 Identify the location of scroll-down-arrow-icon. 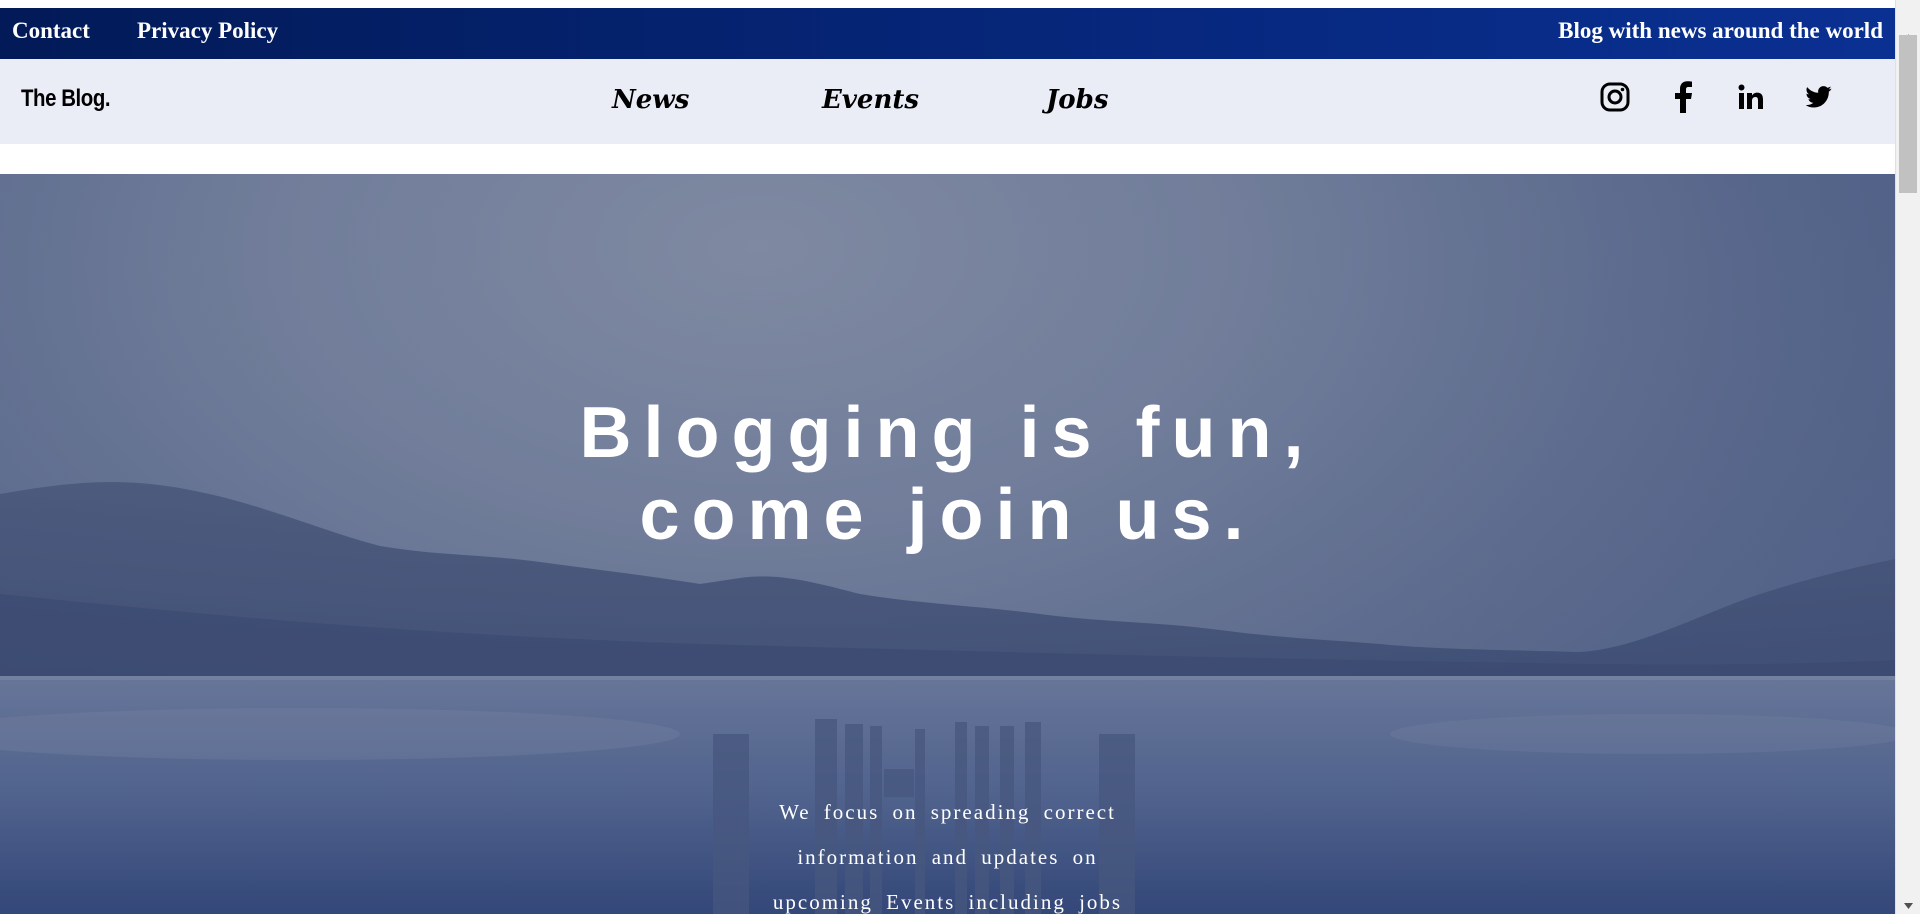
(1908, 905).